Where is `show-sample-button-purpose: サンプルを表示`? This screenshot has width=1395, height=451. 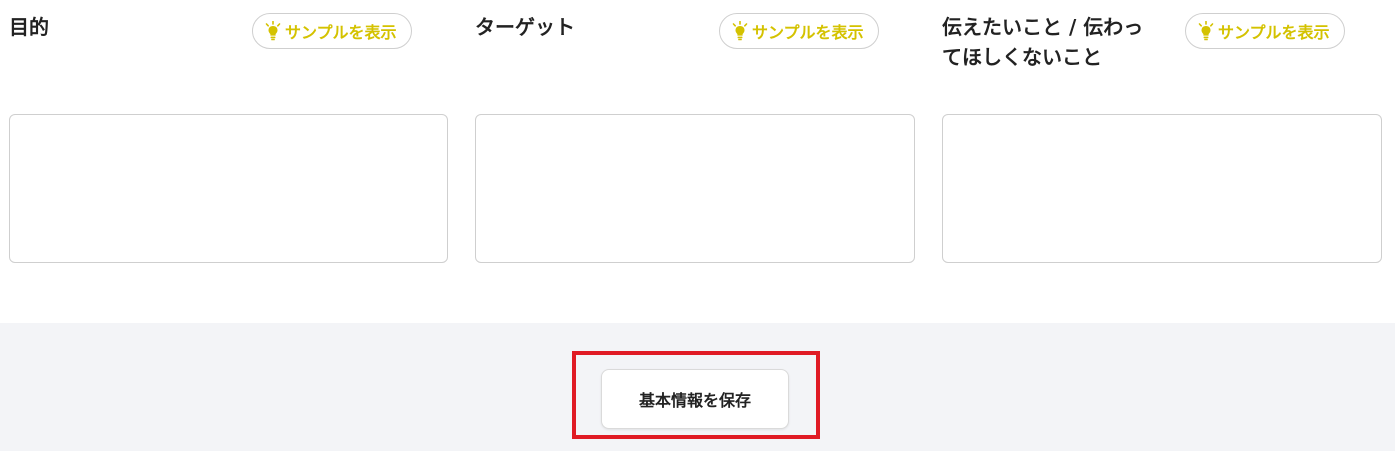 show-sample-button-purpose: サンプルを表示 is located at coordinates (332, 31).